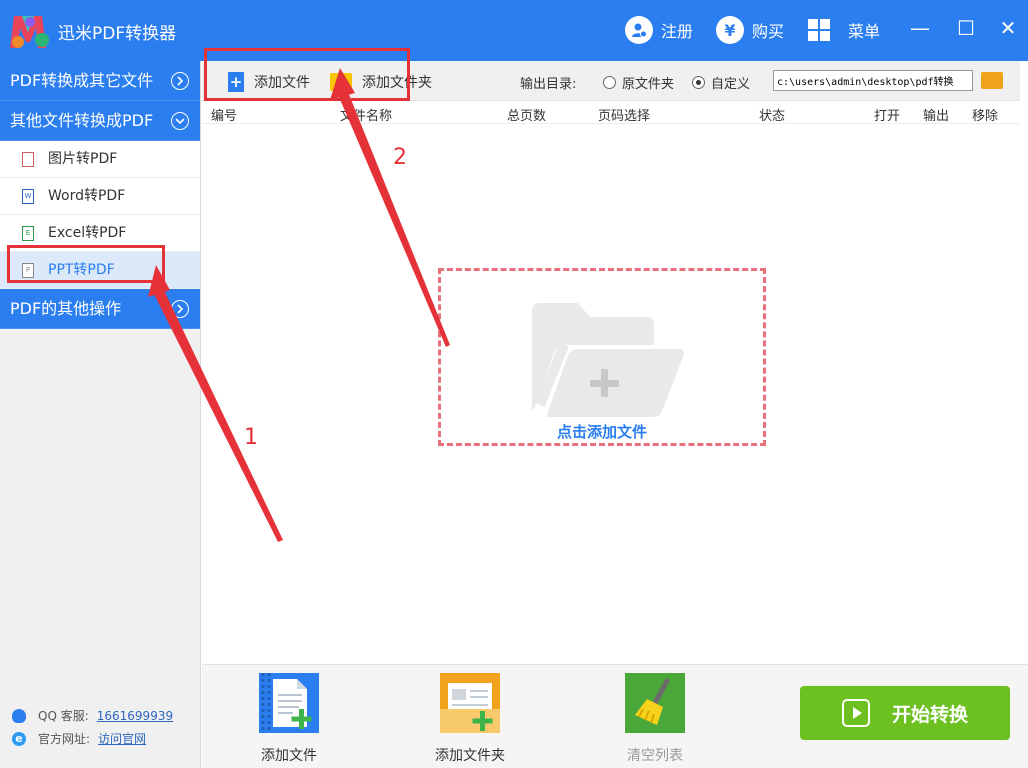 The image size is (1028, 768). Describe the element at coordinates (64, 739) in the screenshot. I see `site-label: 官方网址:` at that location.